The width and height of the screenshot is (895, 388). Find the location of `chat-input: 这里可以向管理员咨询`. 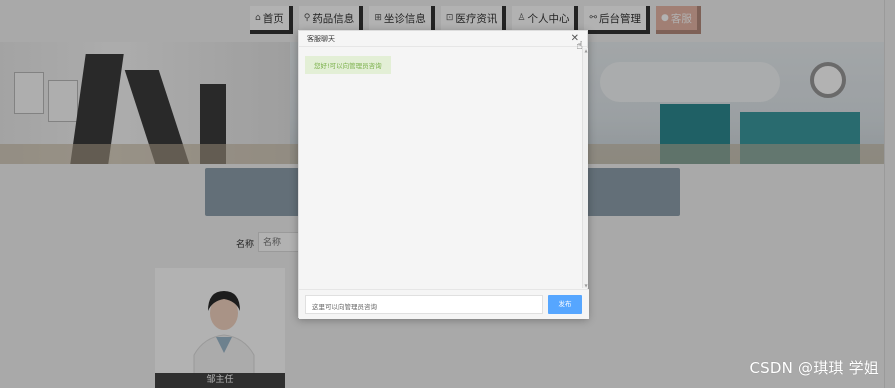

chat-input: 这里可以向管理员咨询 is located at coordinates (424, 304).